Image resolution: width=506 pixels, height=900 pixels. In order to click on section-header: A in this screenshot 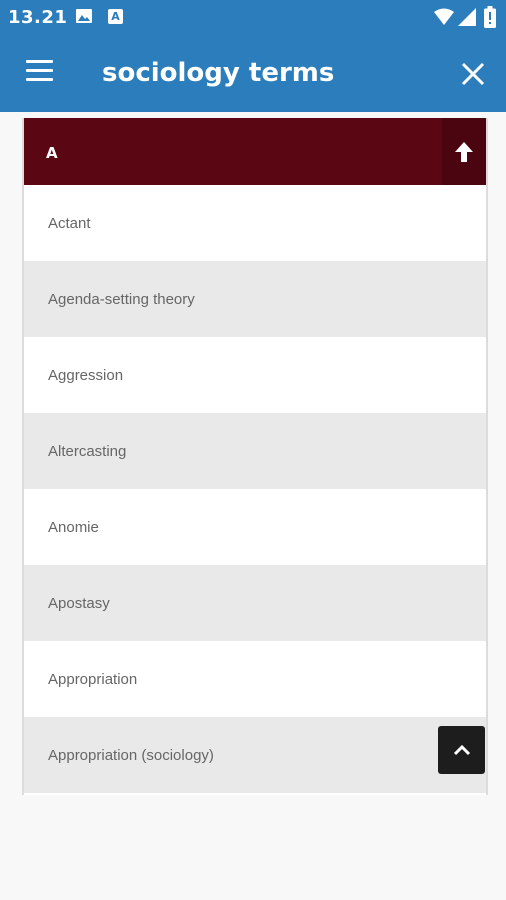, I will do `click(255, 151)`.